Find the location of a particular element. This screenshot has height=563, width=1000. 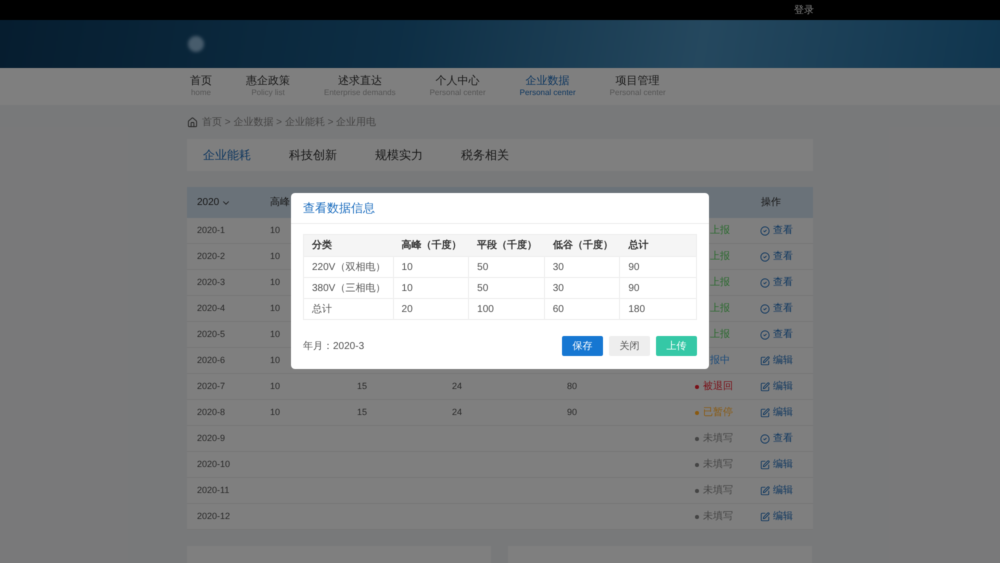

table-cell: 2020-8 is located at coordinates (211, 411).